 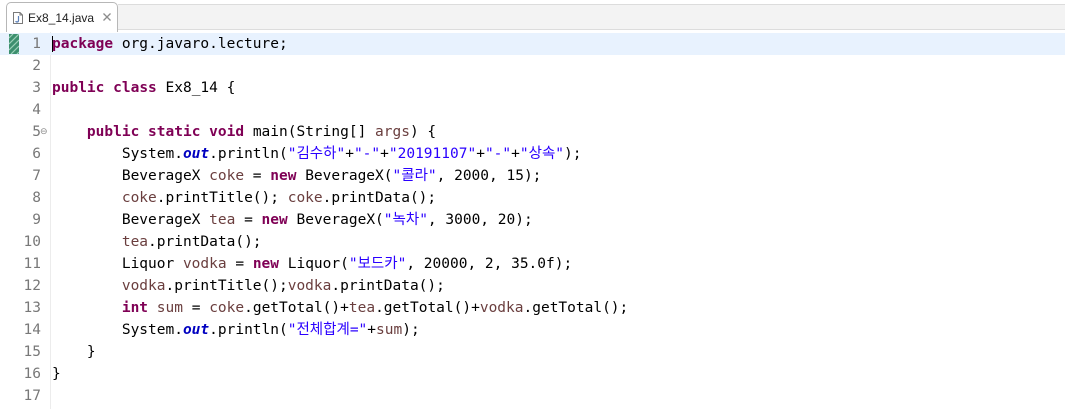 I want to click on editor-tab-bar: Ex8_14.java, so click(x=532, y=16).